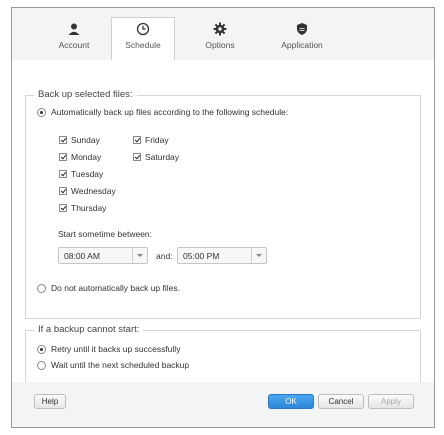 This screenshot has width=444, height=435. What do you see at coordinates (137, 157) in the screenshot?
I see `saturday-checkbox` at bounding box center [137, 157].